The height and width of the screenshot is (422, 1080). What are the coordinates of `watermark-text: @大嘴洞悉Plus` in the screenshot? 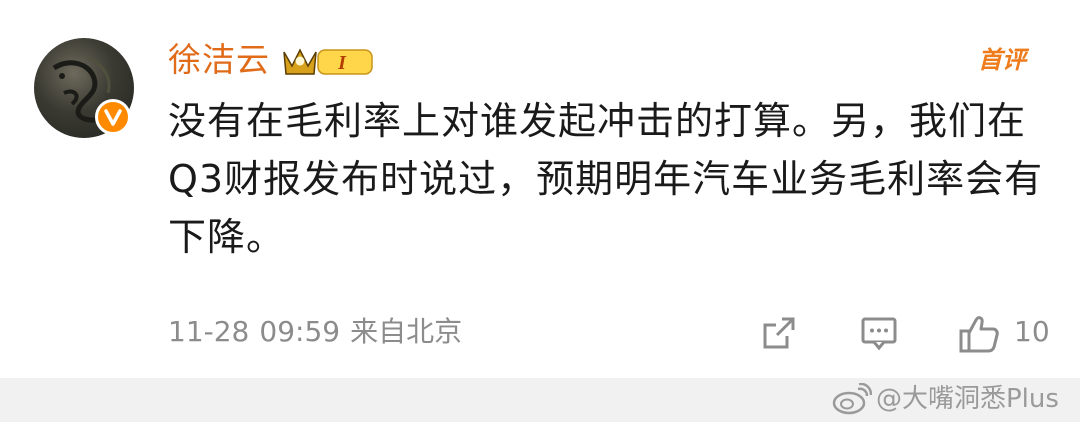 It's located at (967, 399).